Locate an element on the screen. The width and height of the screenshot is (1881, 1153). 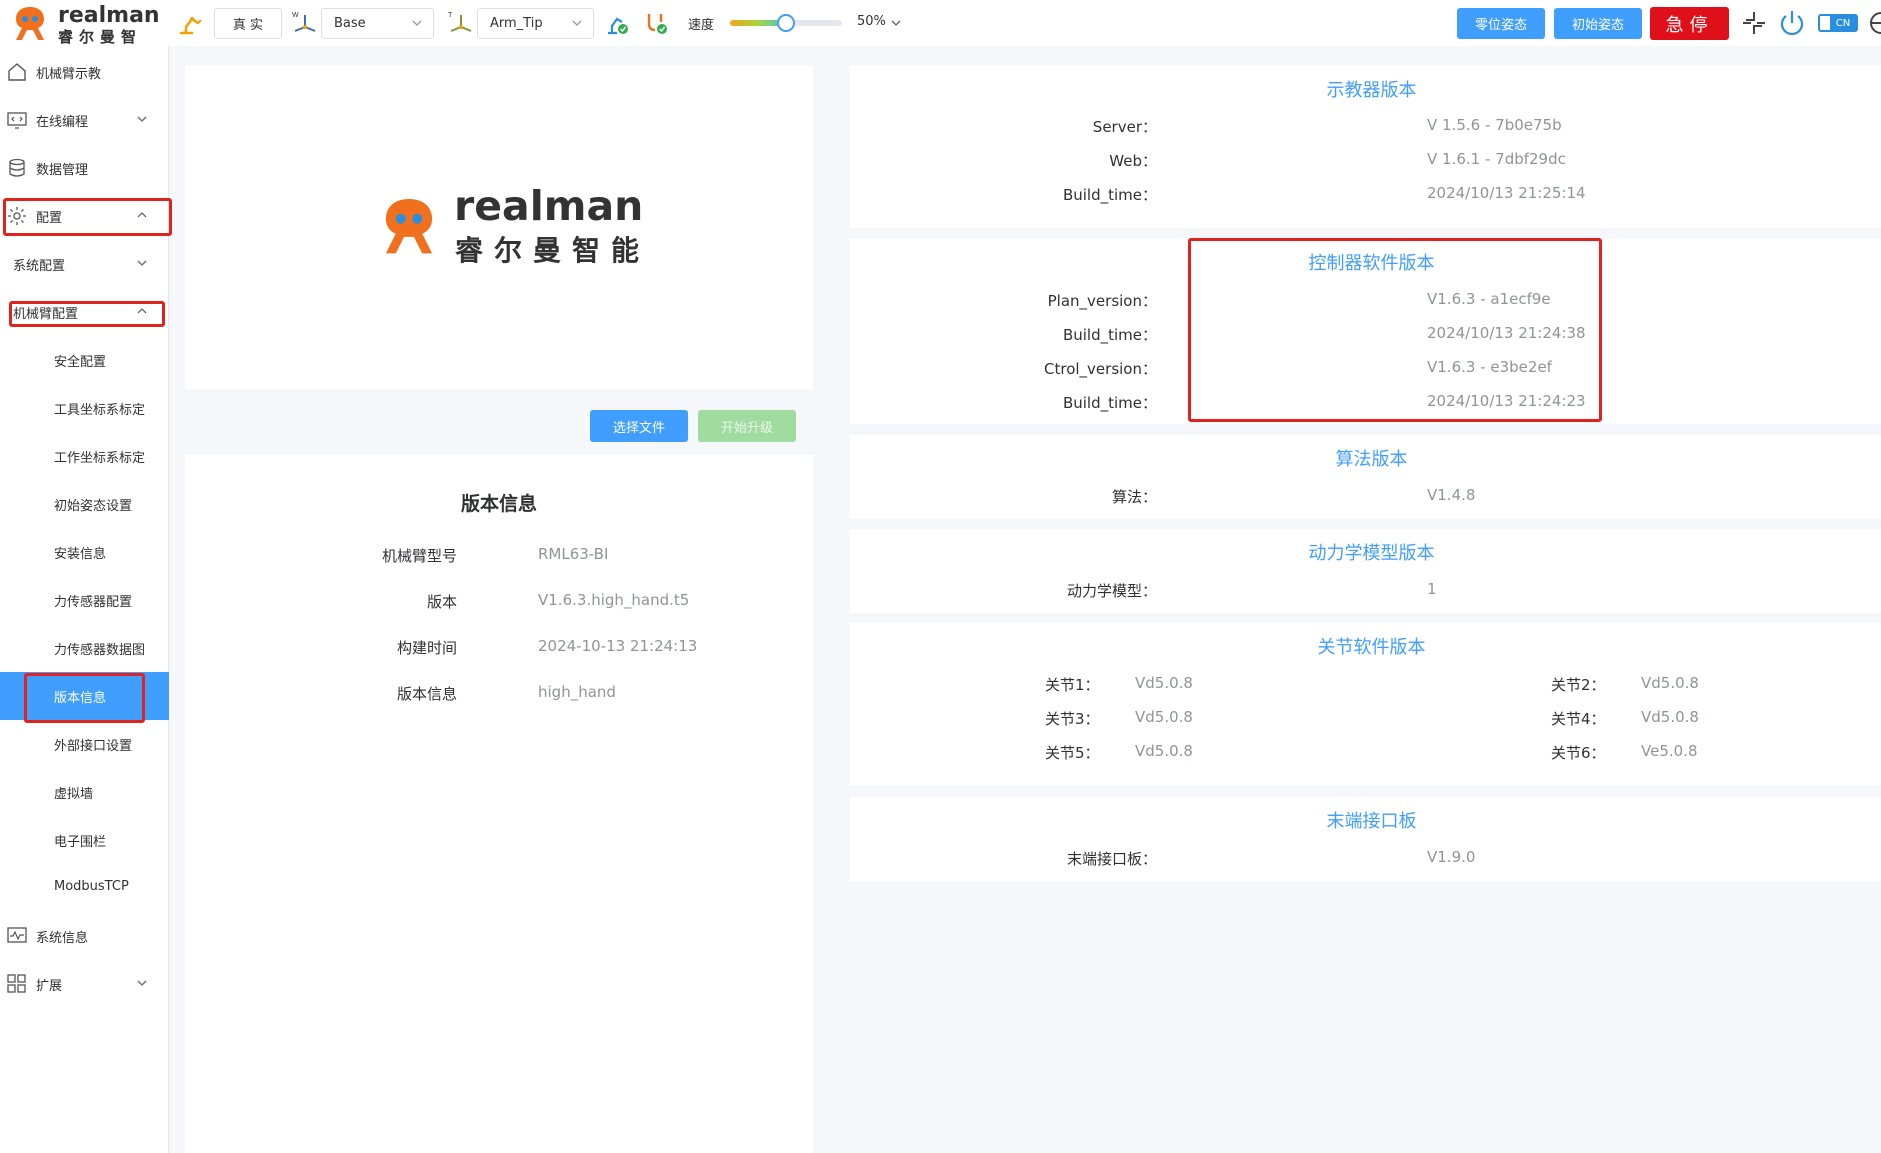
sidebar-item-config: 配置 is located at coordinates (84, 216).